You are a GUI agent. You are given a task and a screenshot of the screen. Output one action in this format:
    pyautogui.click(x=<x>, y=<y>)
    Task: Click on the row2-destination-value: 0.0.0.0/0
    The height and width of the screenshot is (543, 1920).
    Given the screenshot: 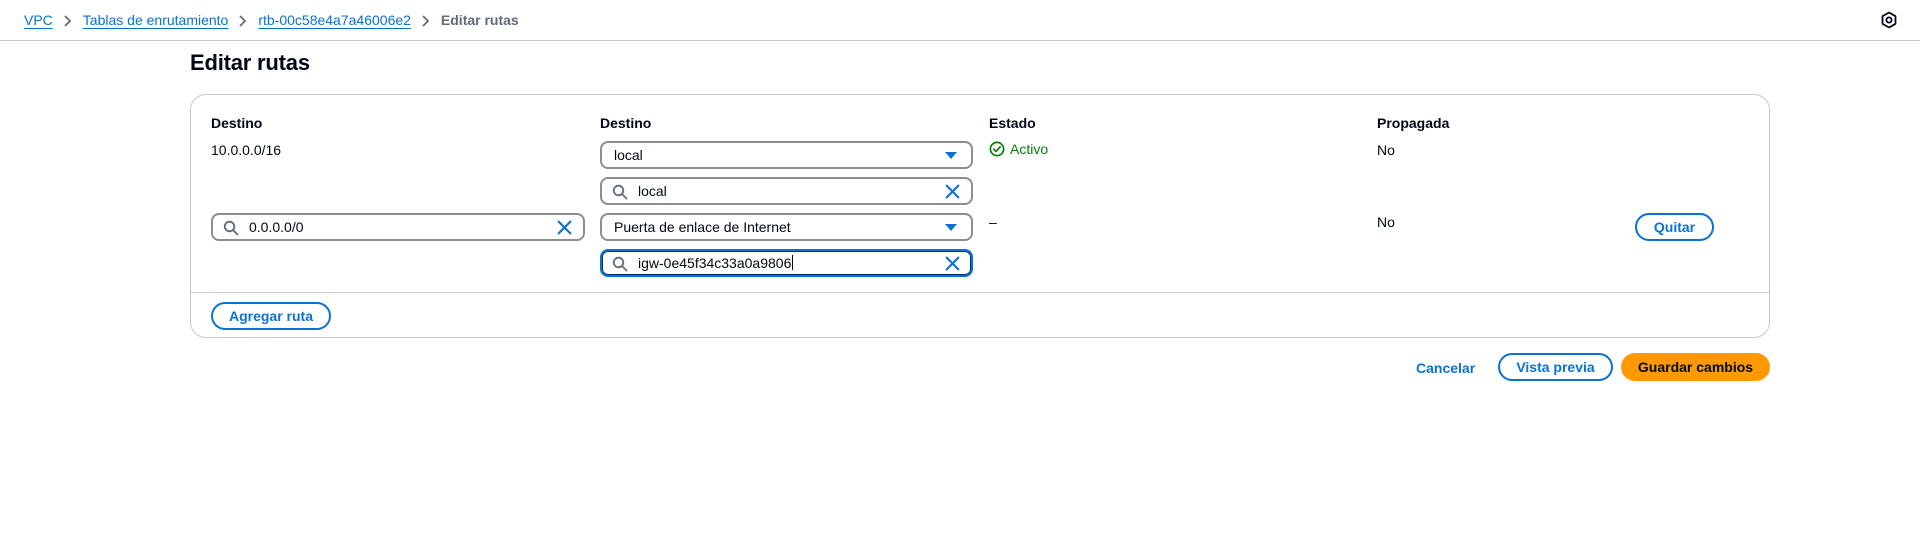 What is the action you would take?
    pyautogui.click(x=276, y=227)
    